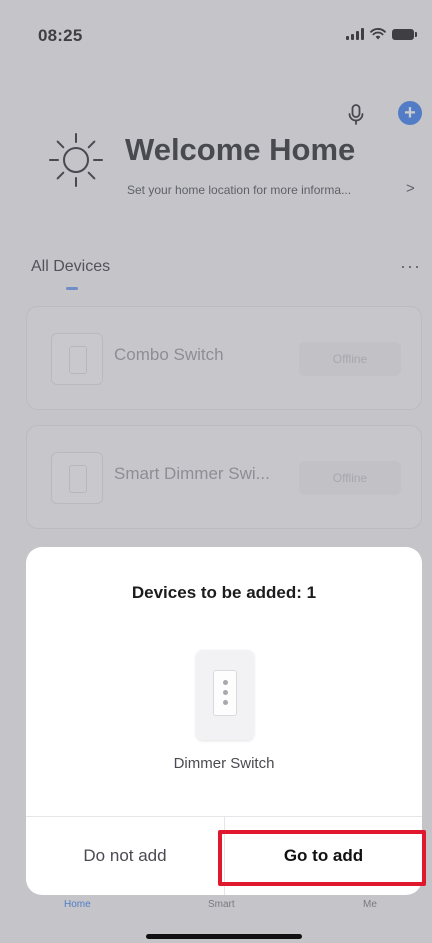 This screenshot has height=943, width=432. What do you see at coordinates (224, 936) in the screenshot?
I see `home-indicator` at bounding box center [224, 936].